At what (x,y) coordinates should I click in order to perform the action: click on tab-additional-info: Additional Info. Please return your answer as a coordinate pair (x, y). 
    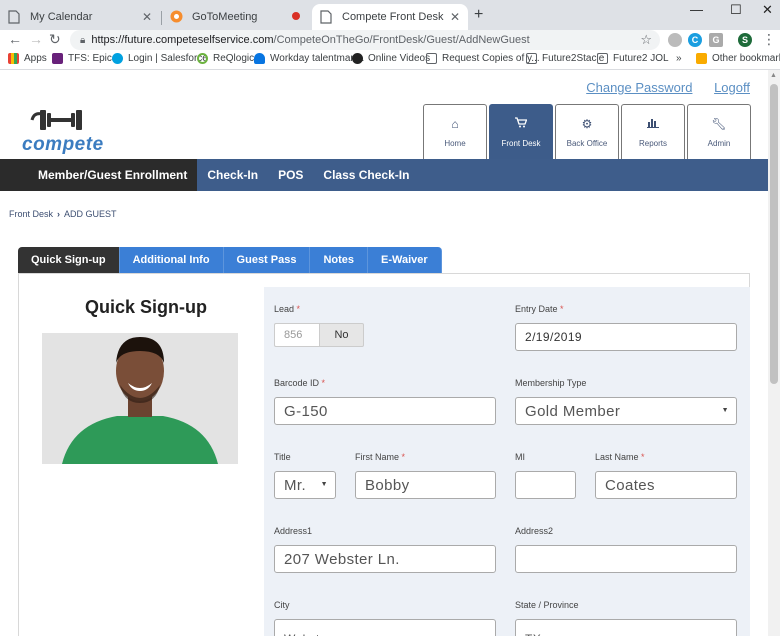
    Looking at the image, I should click on (171, 260).